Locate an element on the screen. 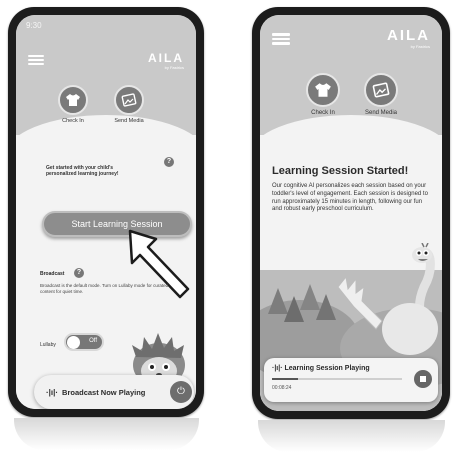 The image size is (455, 452). player-title: ·|ı|· Learning Session Playing is located at coordinates (321, 368).